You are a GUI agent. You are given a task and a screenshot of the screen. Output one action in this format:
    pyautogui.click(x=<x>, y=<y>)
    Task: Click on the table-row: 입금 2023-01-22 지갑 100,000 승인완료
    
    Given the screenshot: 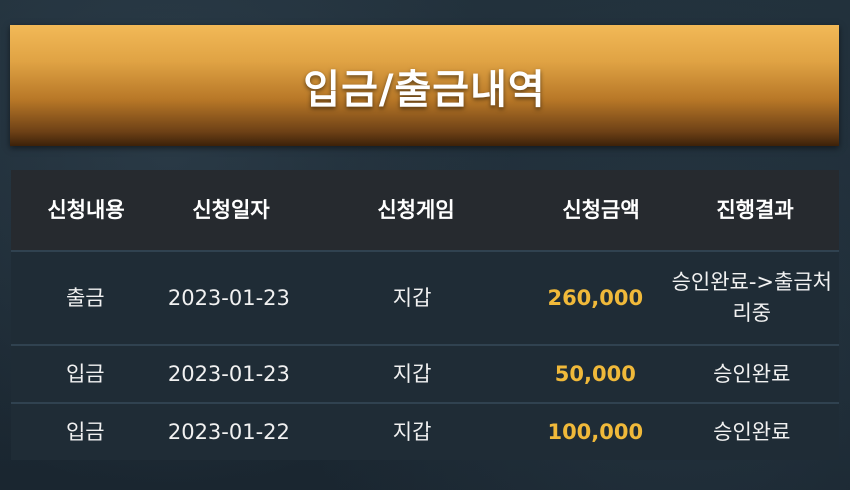 What is the action you would take?
    pyautogui.click(x=425, y=431)
    